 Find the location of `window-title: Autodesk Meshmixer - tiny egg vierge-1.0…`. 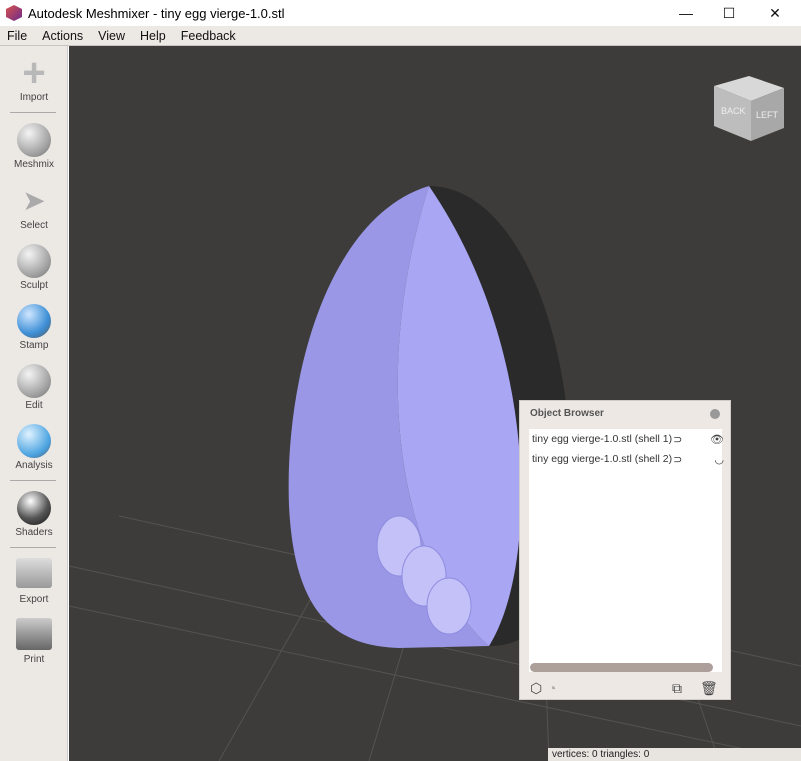

window-title: Autodesk Meshmixer - tiny egg vierge-1.0… is located at coordinates (156, 13).